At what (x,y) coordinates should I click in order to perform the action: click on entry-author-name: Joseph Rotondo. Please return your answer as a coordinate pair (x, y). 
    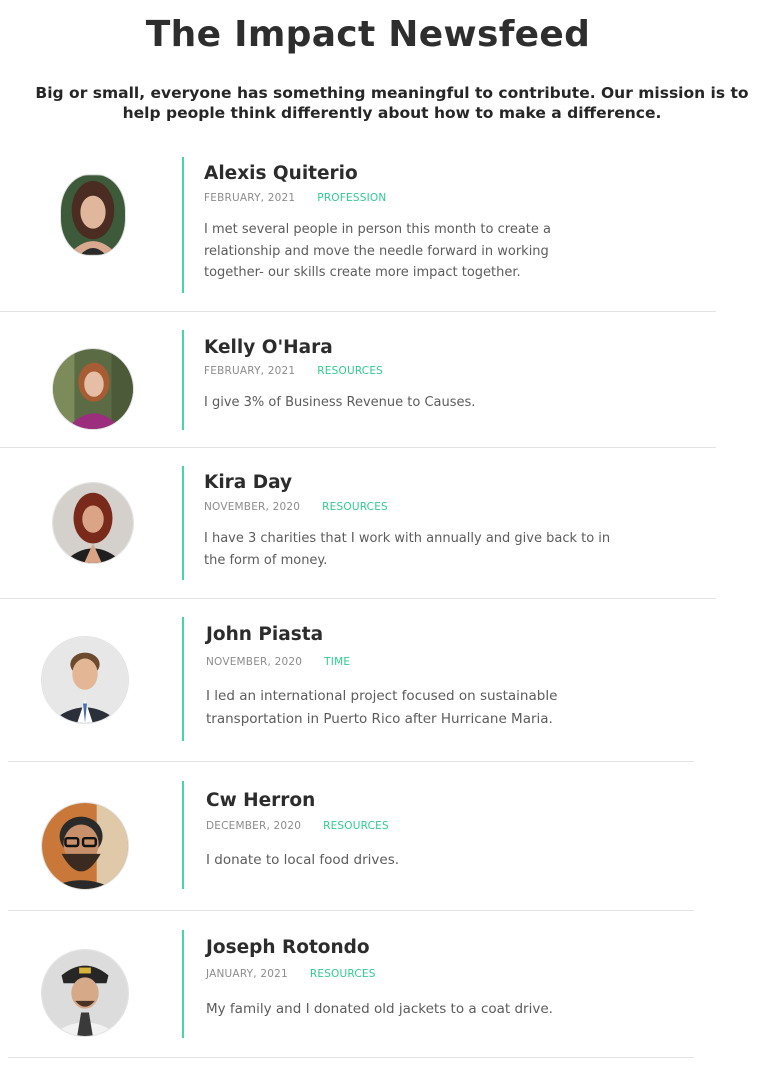
    Looking at the image, I should click on (288, 947).